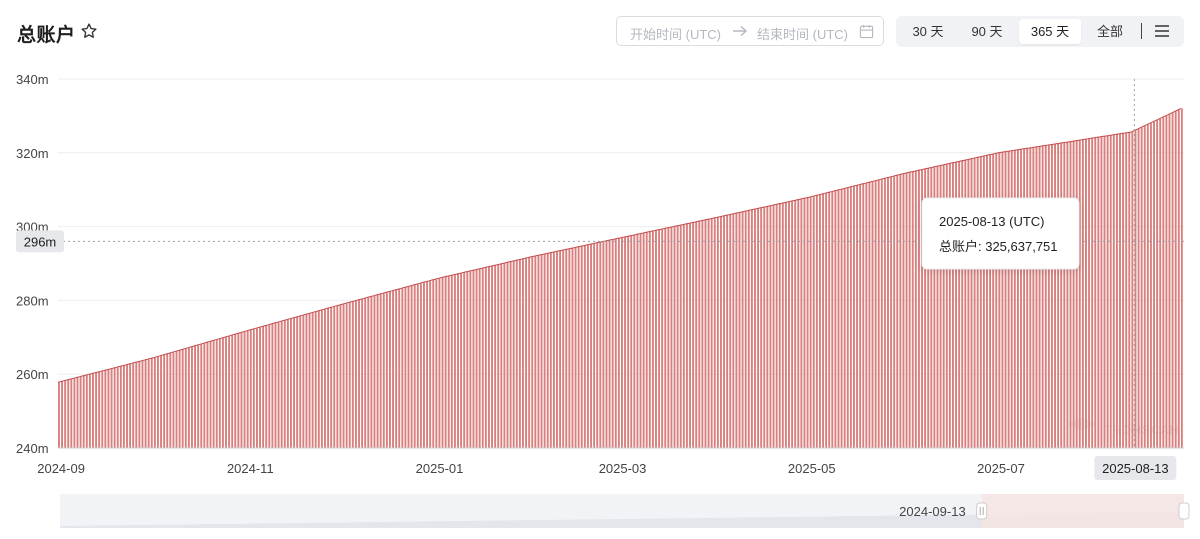  Describe the element at coordinates (928, 31) in the screenshot. I see `range-30d-button: 30 天` at that location.